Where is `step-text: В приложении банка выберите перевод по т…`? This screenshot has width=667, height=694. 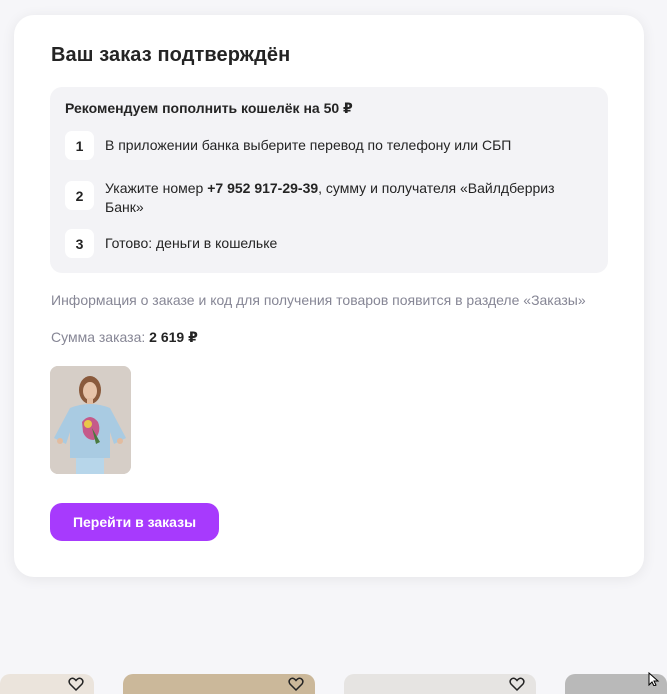
step-text: В приложении банка выберите перевод по т… is located at coordinates (308, 145).